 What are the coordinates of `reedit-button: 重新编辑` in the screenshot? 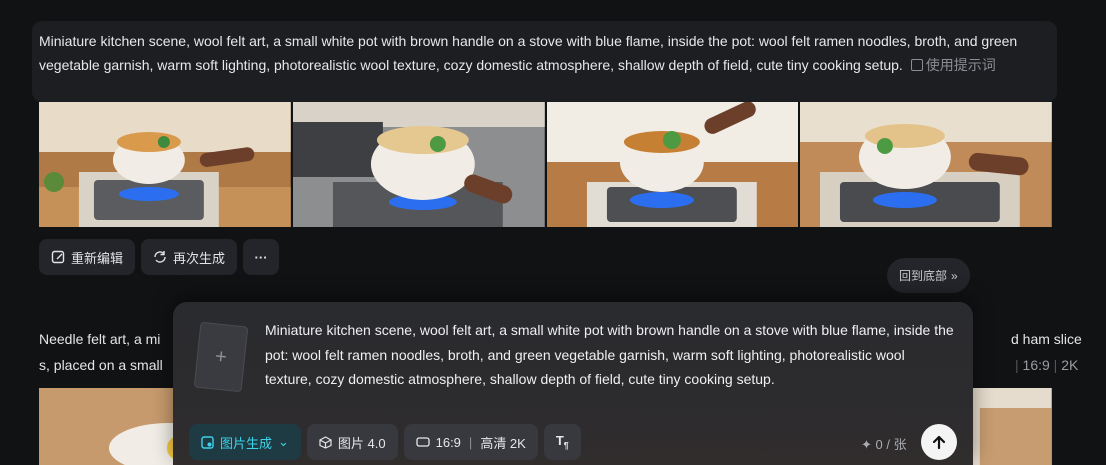 It's located at (87, 257).